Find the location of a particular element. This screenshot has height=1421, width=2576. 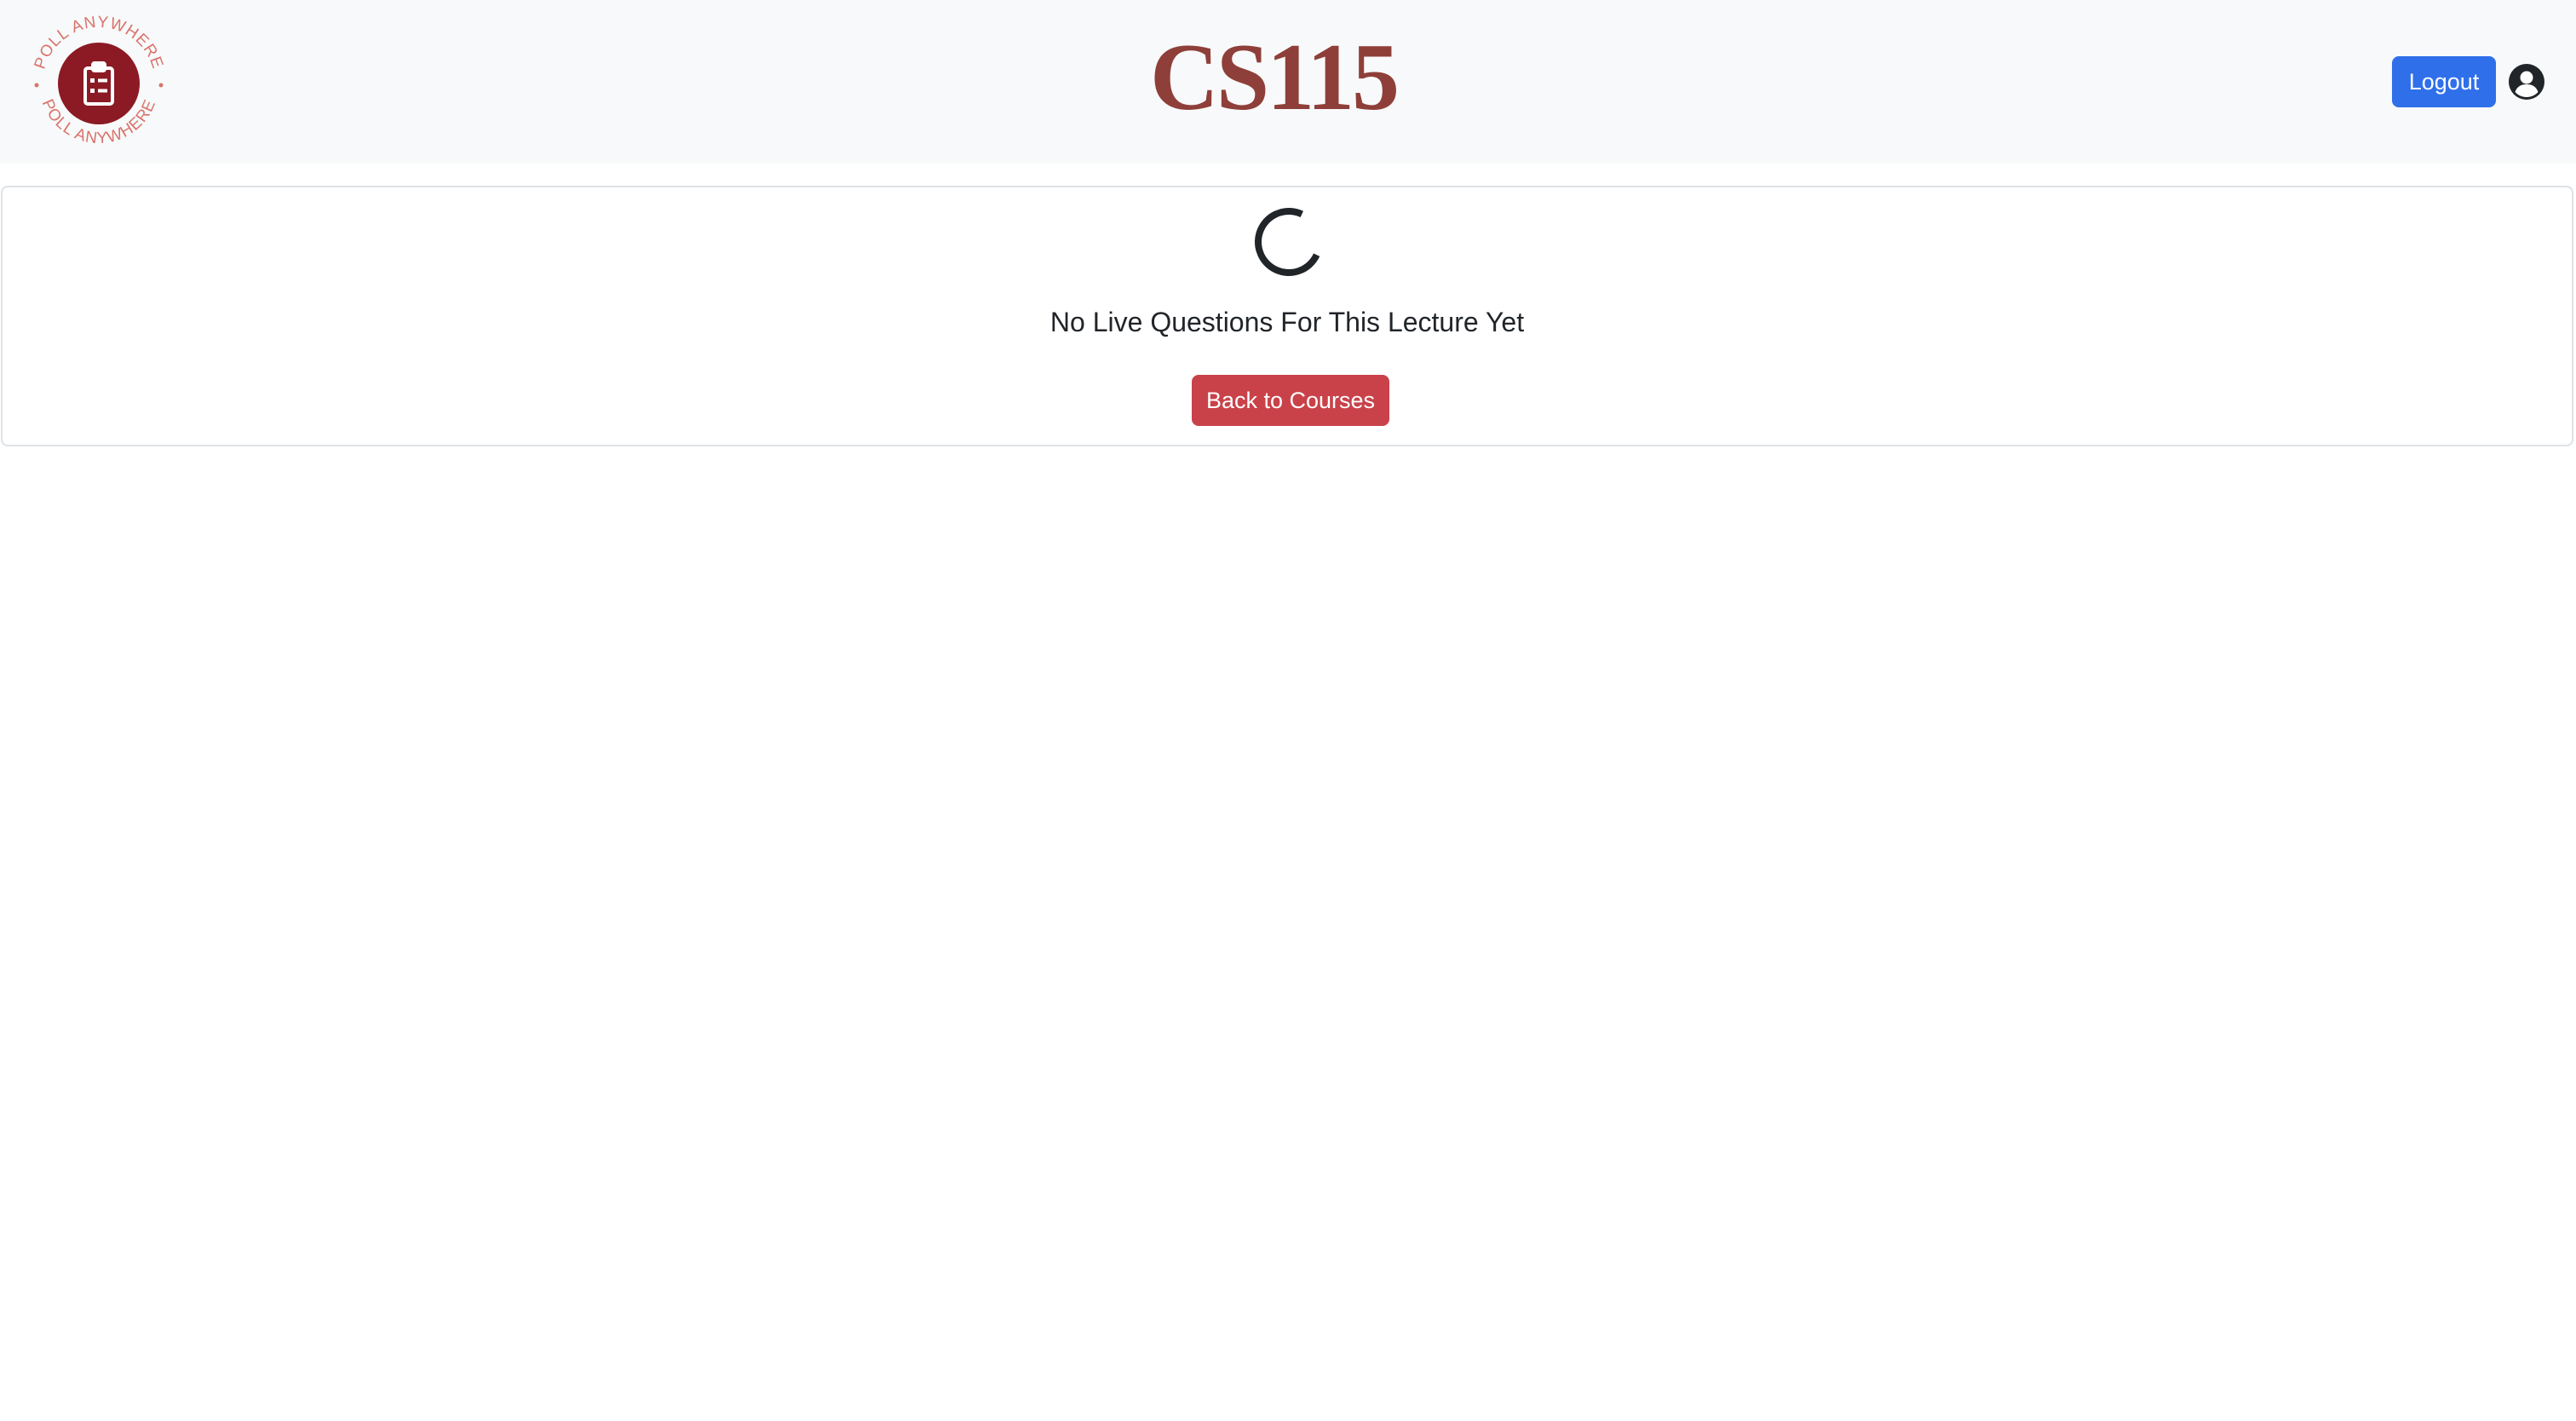

top-navbar: POLL ANYWHERE POLL ANYWHERE CS115 Logout is located at coordinates (1288, 82).